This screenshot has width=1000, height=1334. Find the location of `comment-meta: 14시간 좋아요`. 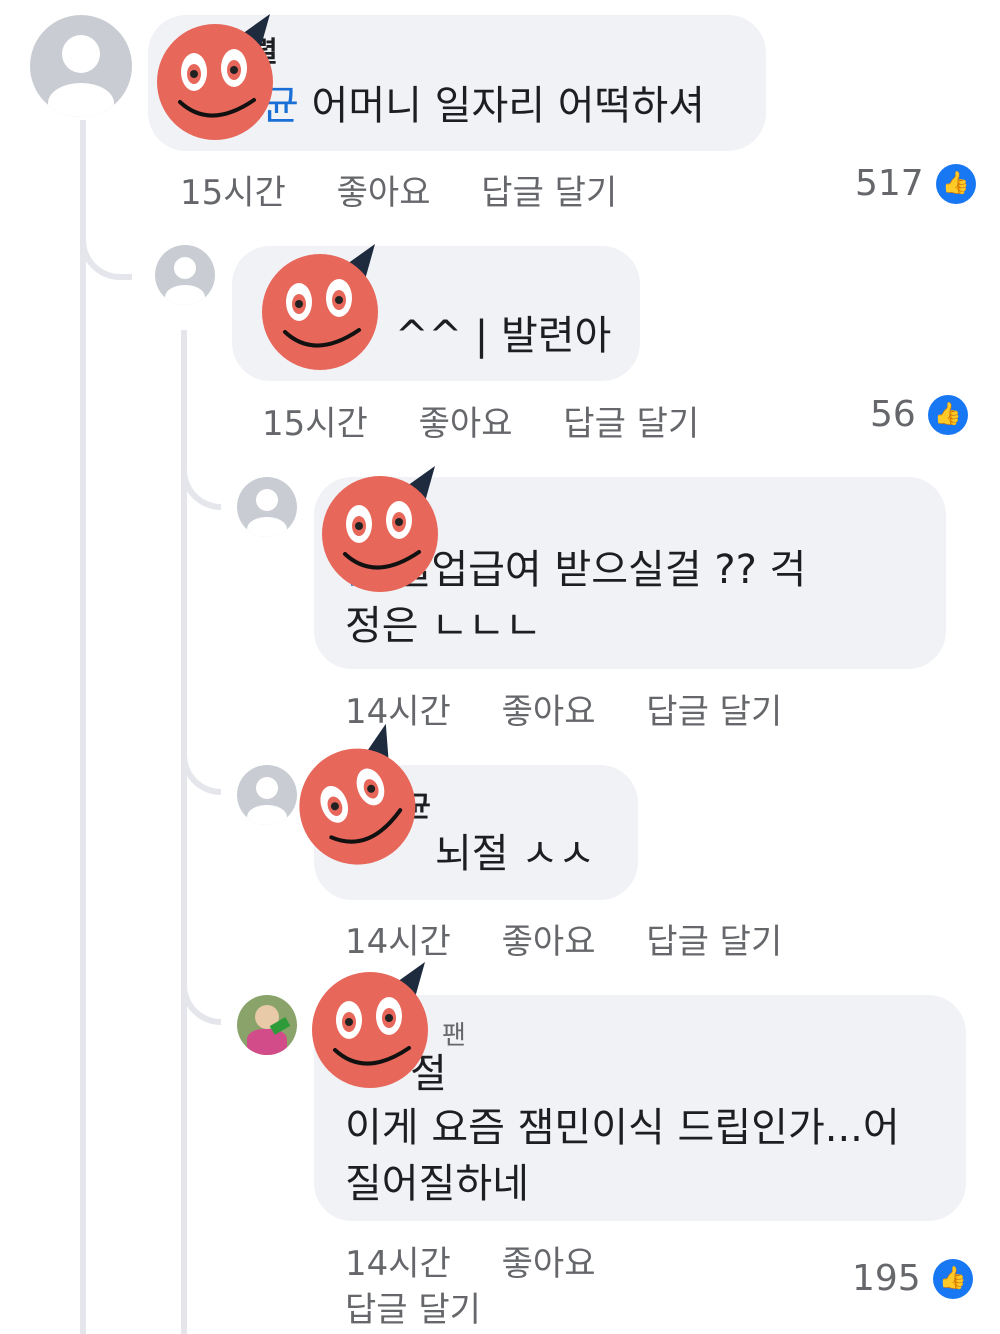

comment-meta: 14시간 좋아요 is located at coordinates (495, 1260).